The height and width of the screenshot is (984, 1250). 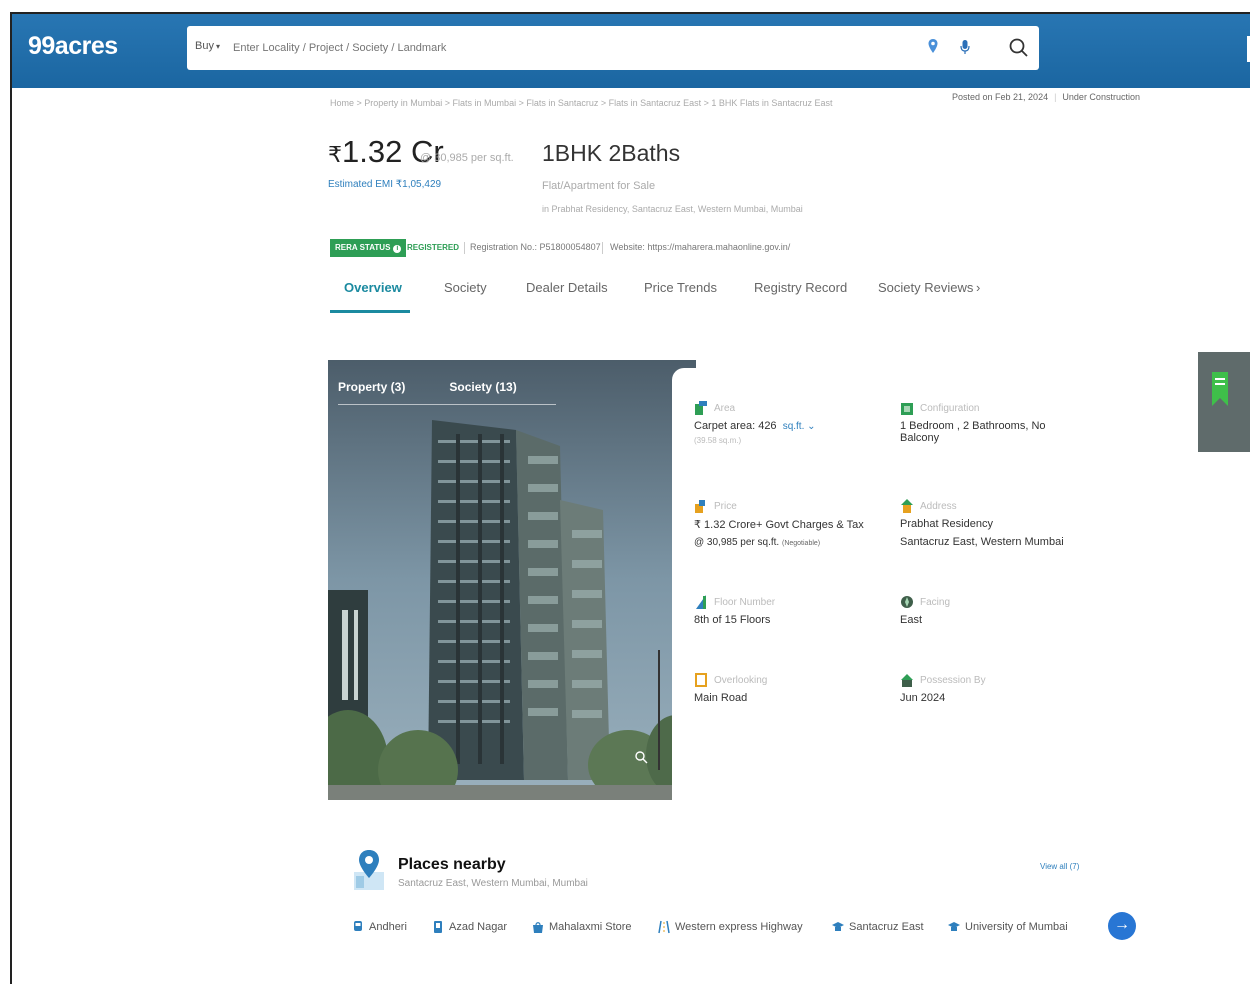 What do you see at coordinates (438, 927) in the screenshot?
I see `metro-icon` at bounding box center [438, 927].